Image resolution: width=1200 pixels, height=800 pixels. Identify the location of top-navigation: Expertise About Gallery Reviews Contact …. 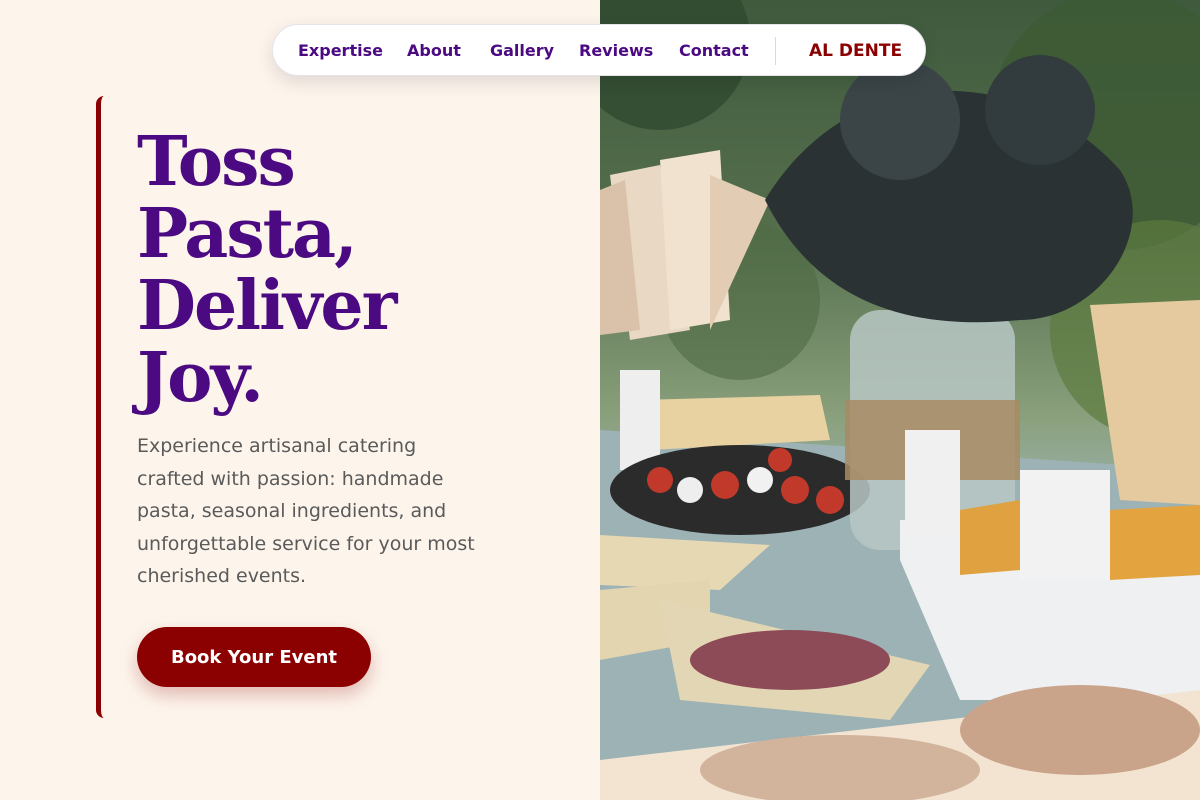
(599, 50).